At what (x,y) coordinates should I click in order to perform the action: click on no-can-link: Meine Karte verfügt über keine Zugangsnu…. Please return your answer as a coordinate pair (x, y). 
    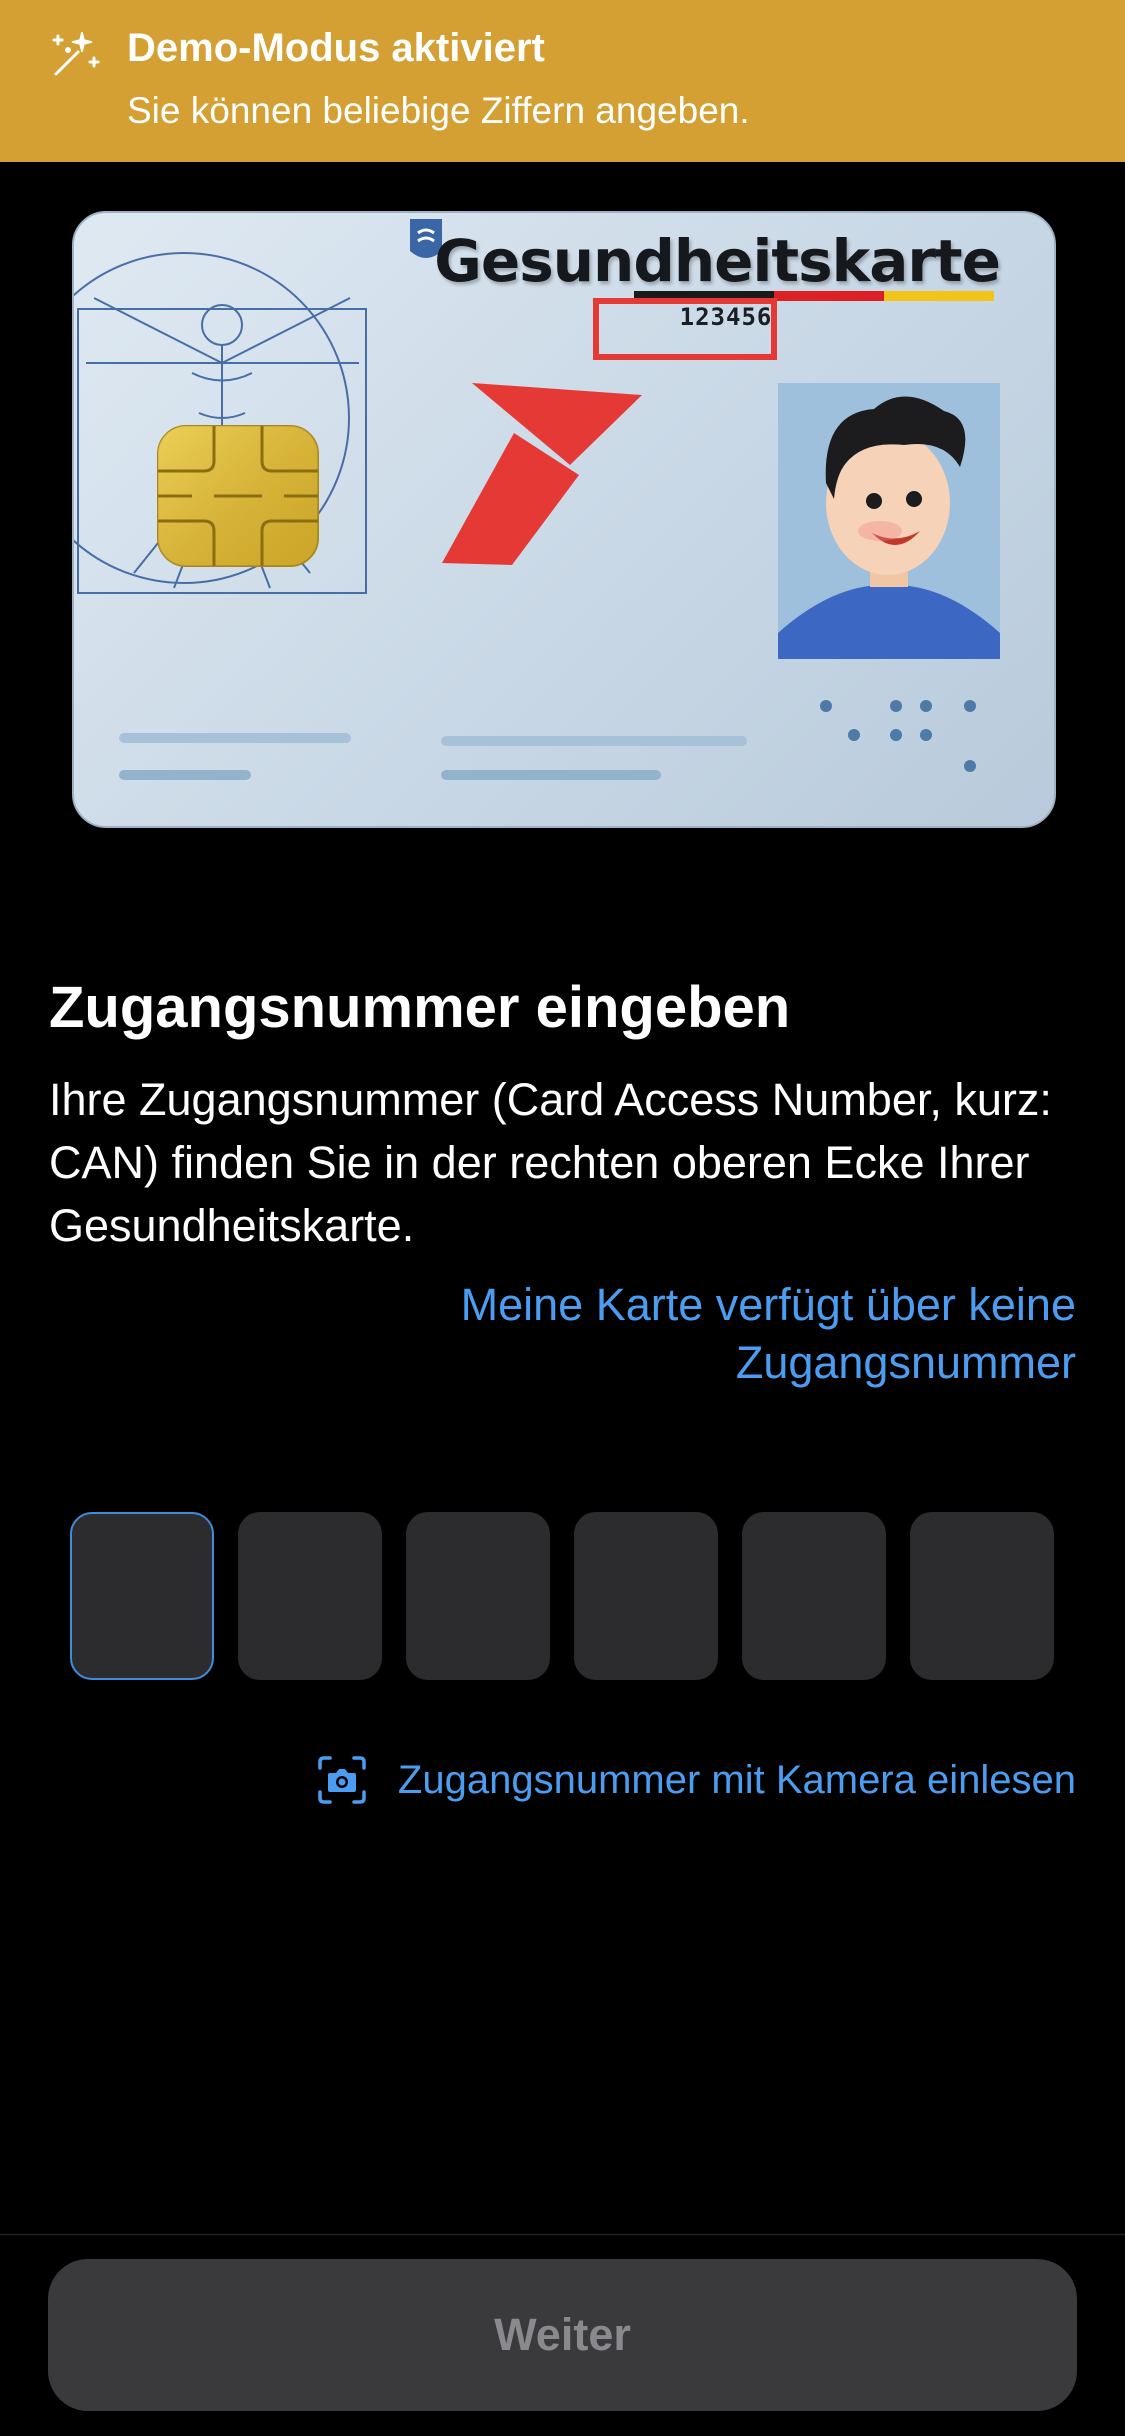
    Looking at the image, I should click on (696, 1334).